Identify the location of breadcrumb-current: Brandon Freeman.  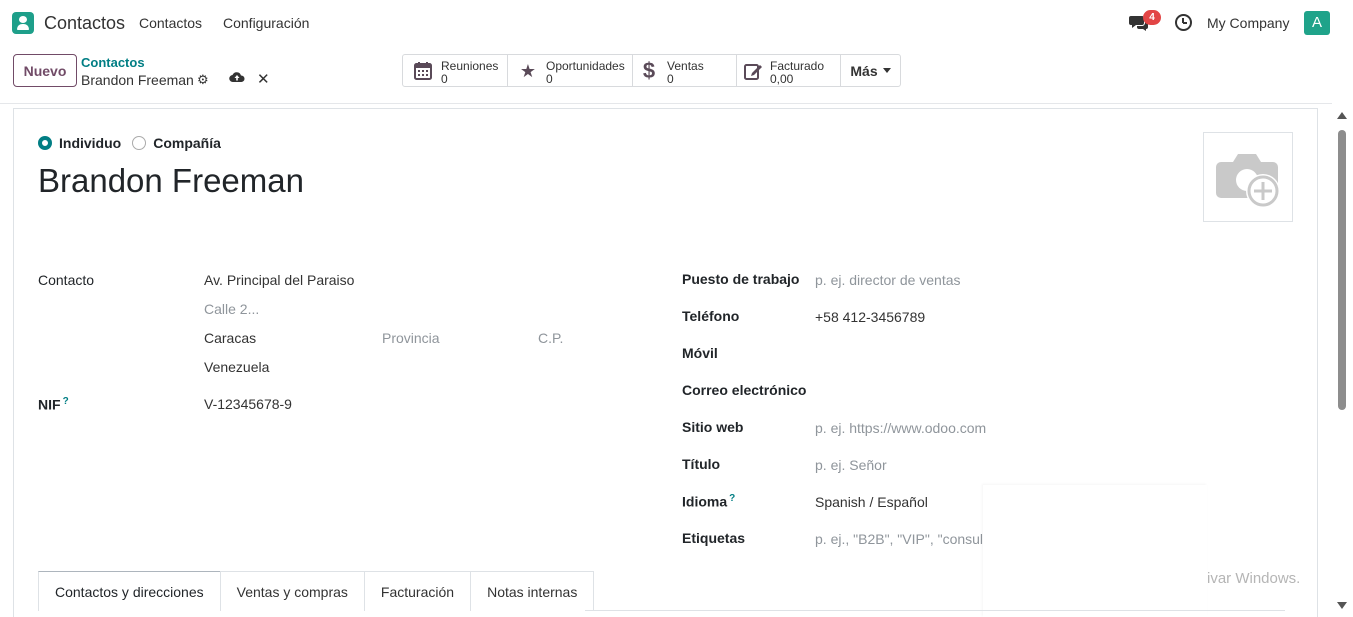
(137, 80).